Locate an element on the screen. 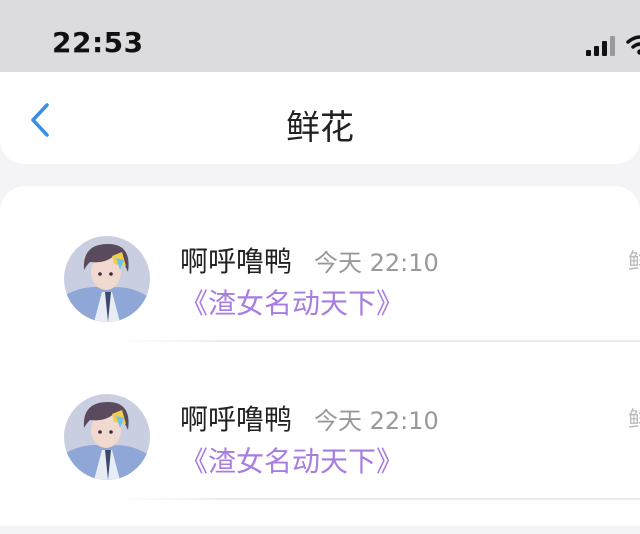 This screenshot has width=640, height=534. page-title: 鲜花 is located at coordinates (320, 128).